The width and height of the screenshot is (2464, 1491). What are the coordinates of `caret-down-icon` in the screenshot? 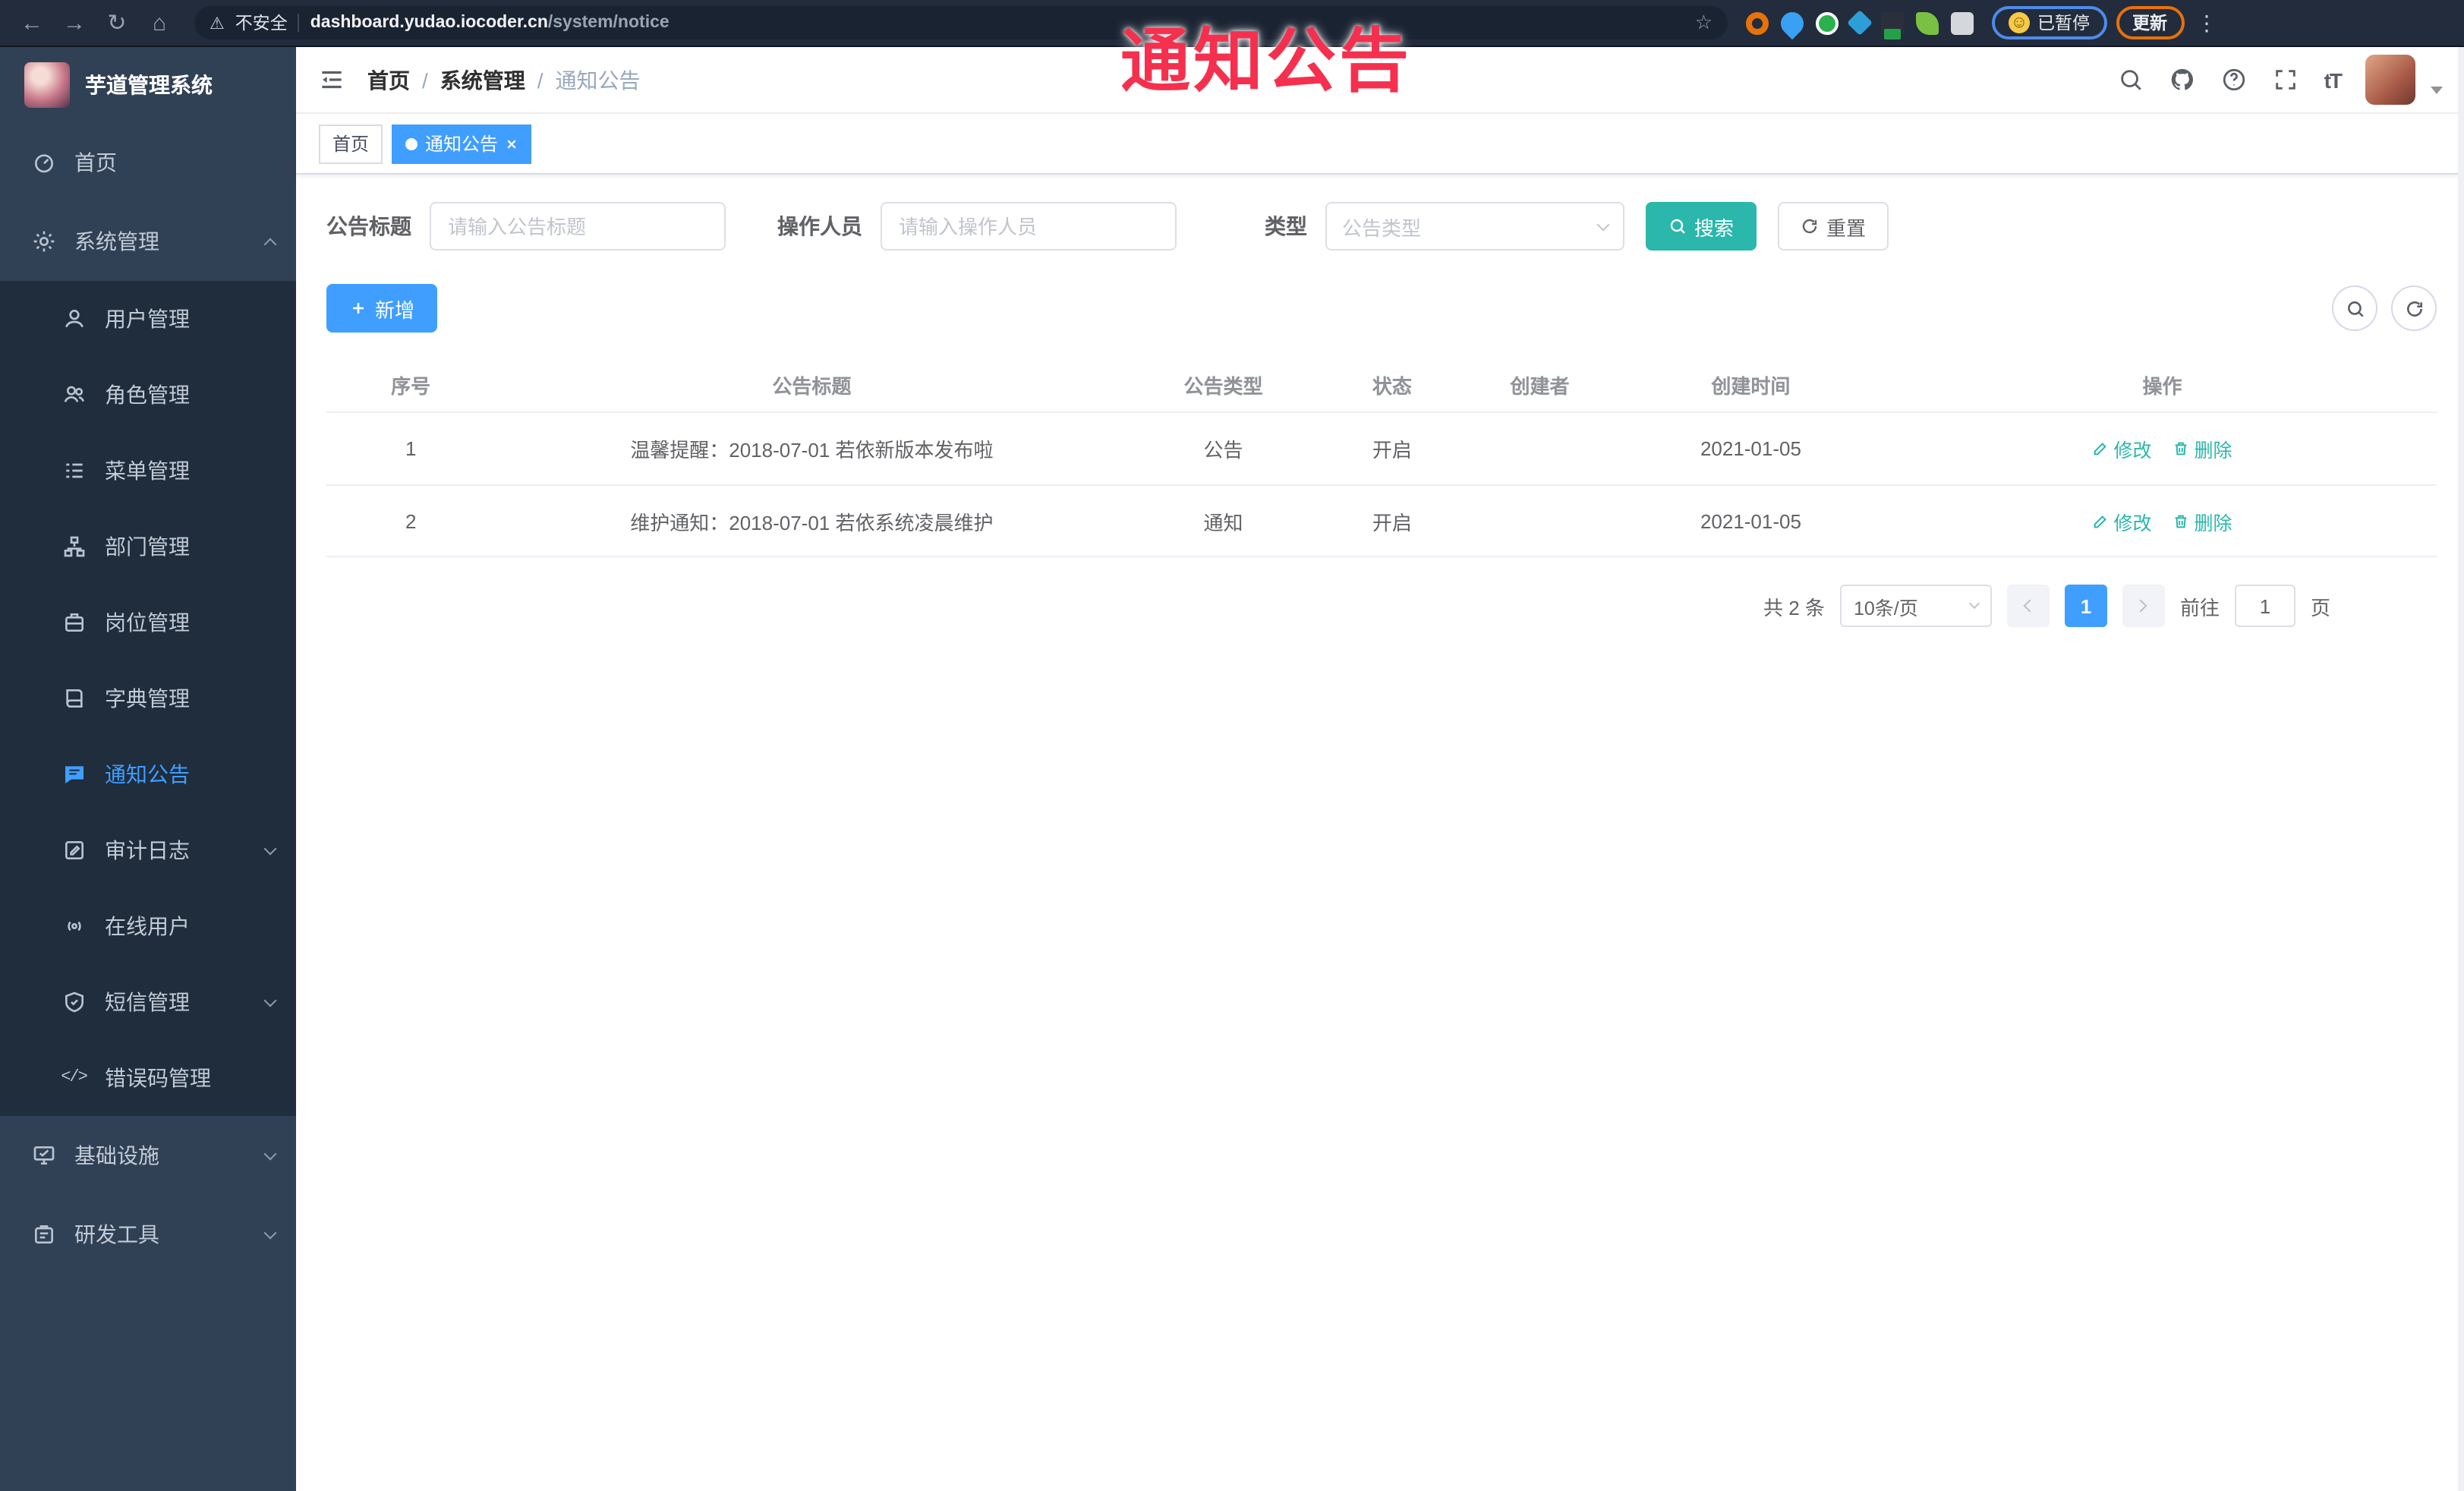 It's located at (2437, 90).